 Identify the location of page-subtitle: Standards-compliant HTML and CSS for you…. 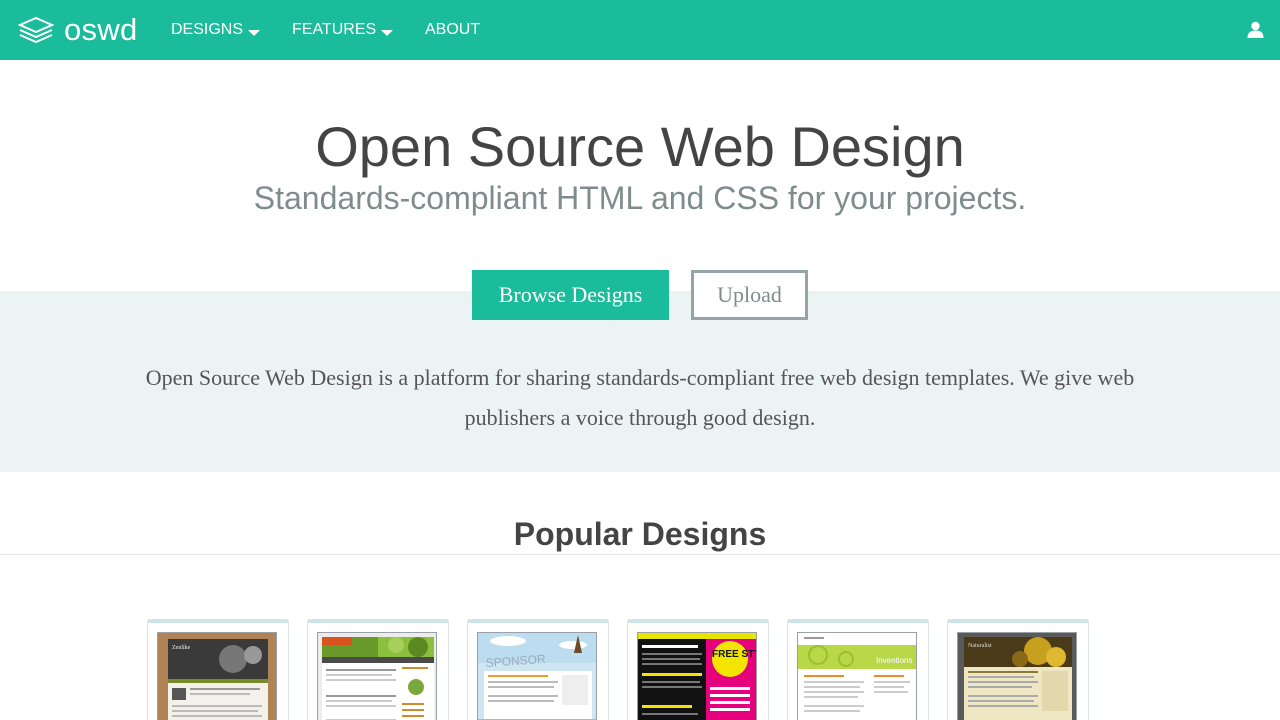
(640, 198).